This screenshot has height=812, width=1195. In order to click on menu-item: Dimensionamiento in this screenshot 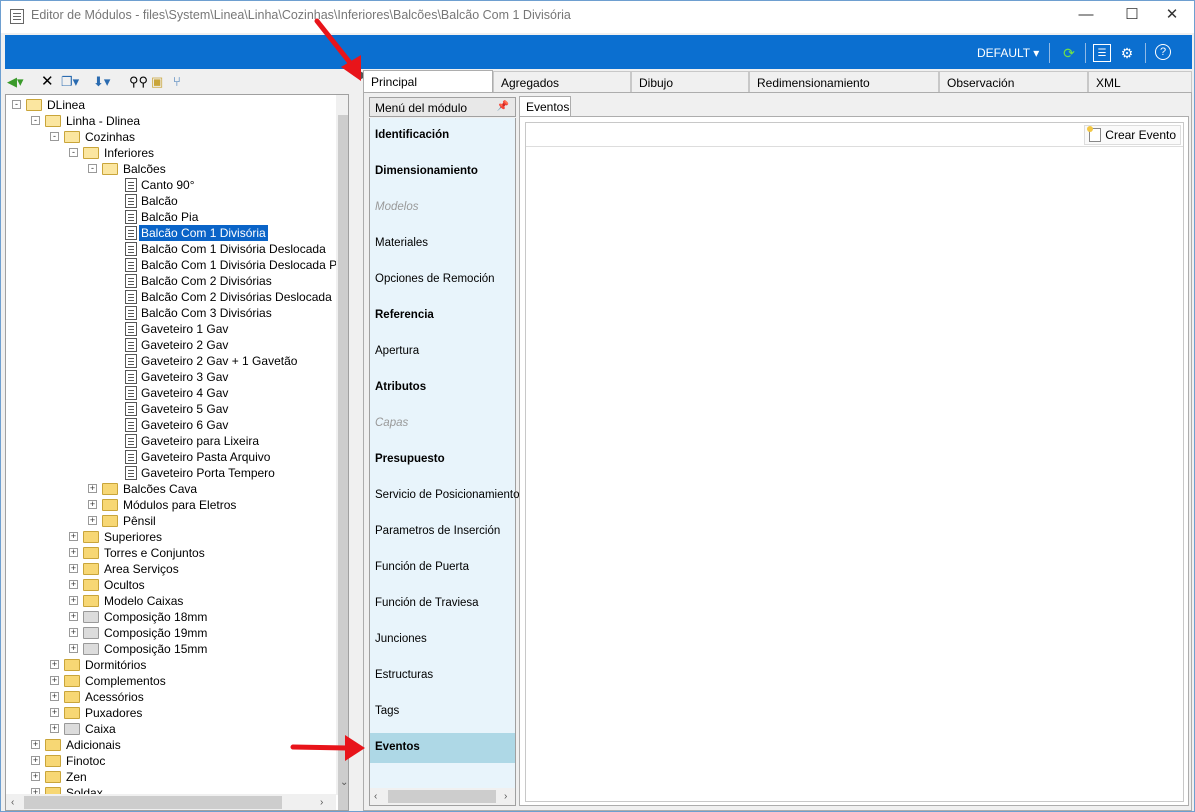, I will do `click(442, 172)`.